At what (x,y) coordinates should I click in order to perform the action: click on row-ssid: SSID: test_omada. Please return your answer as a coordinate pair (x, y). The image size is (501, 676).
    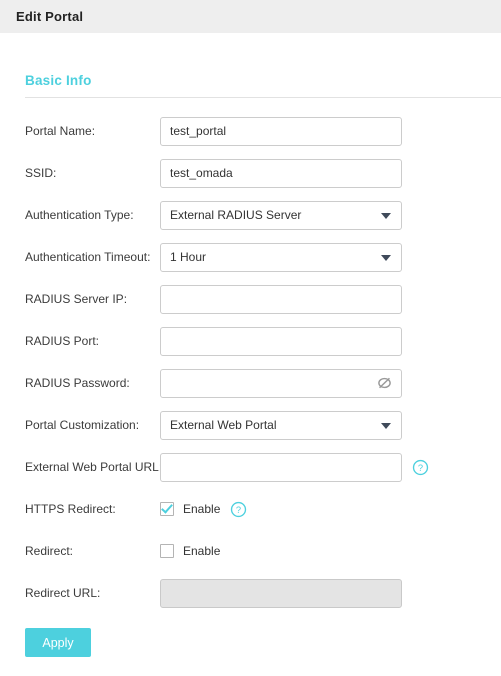
    Looking at the image, I should click on (250, 173).